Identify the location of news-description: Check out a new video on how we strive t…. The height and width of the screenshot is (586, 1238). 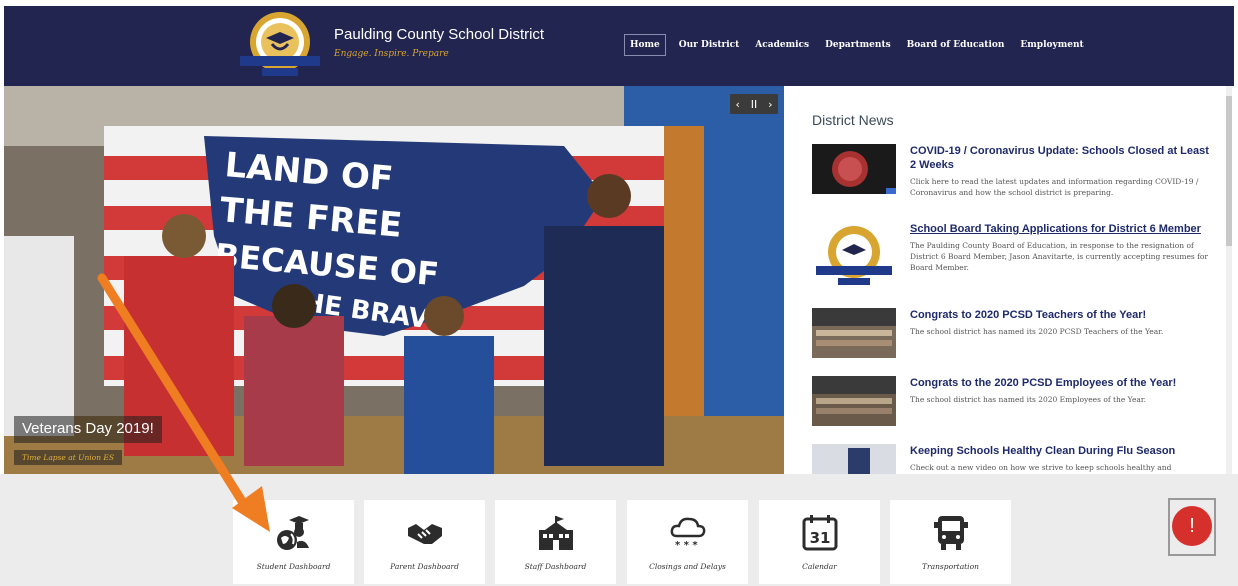
(1041, 467).